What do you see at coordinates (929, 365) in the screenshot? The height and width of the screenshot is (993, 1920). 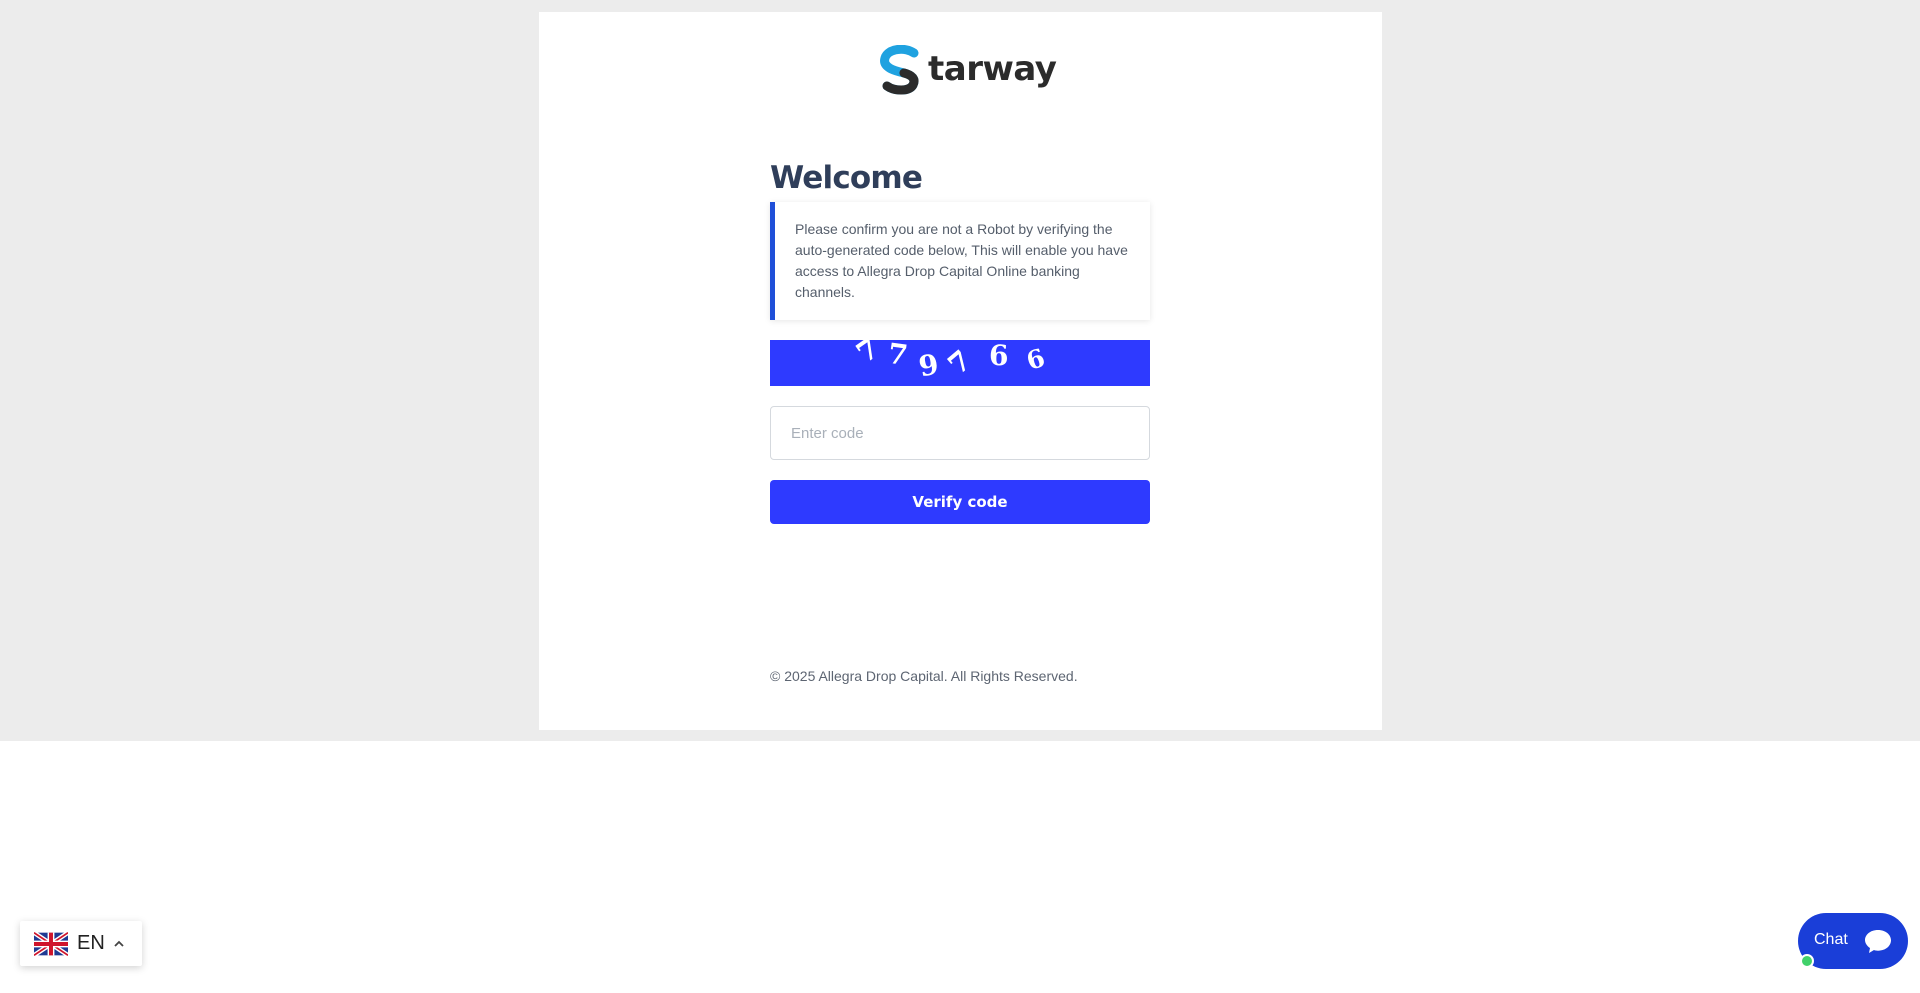 I see `captcha-digit: 9` at bounding box center [929, 365].